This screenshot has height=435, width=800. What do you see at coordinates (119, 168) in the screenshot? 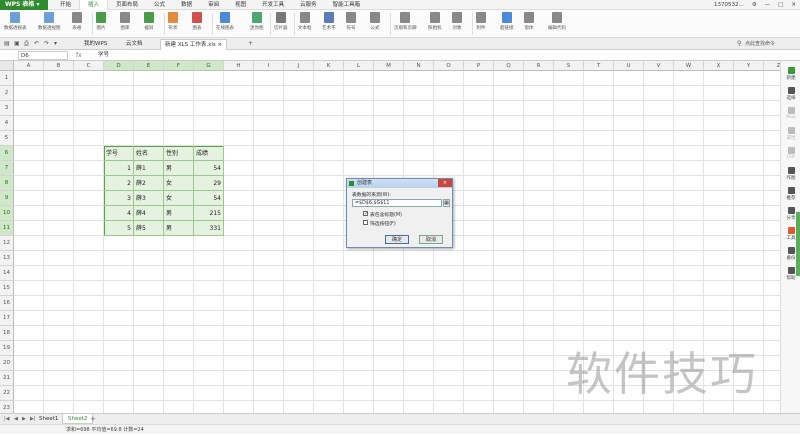
I see `table-cell: 1` at bounding box center [119, 168].